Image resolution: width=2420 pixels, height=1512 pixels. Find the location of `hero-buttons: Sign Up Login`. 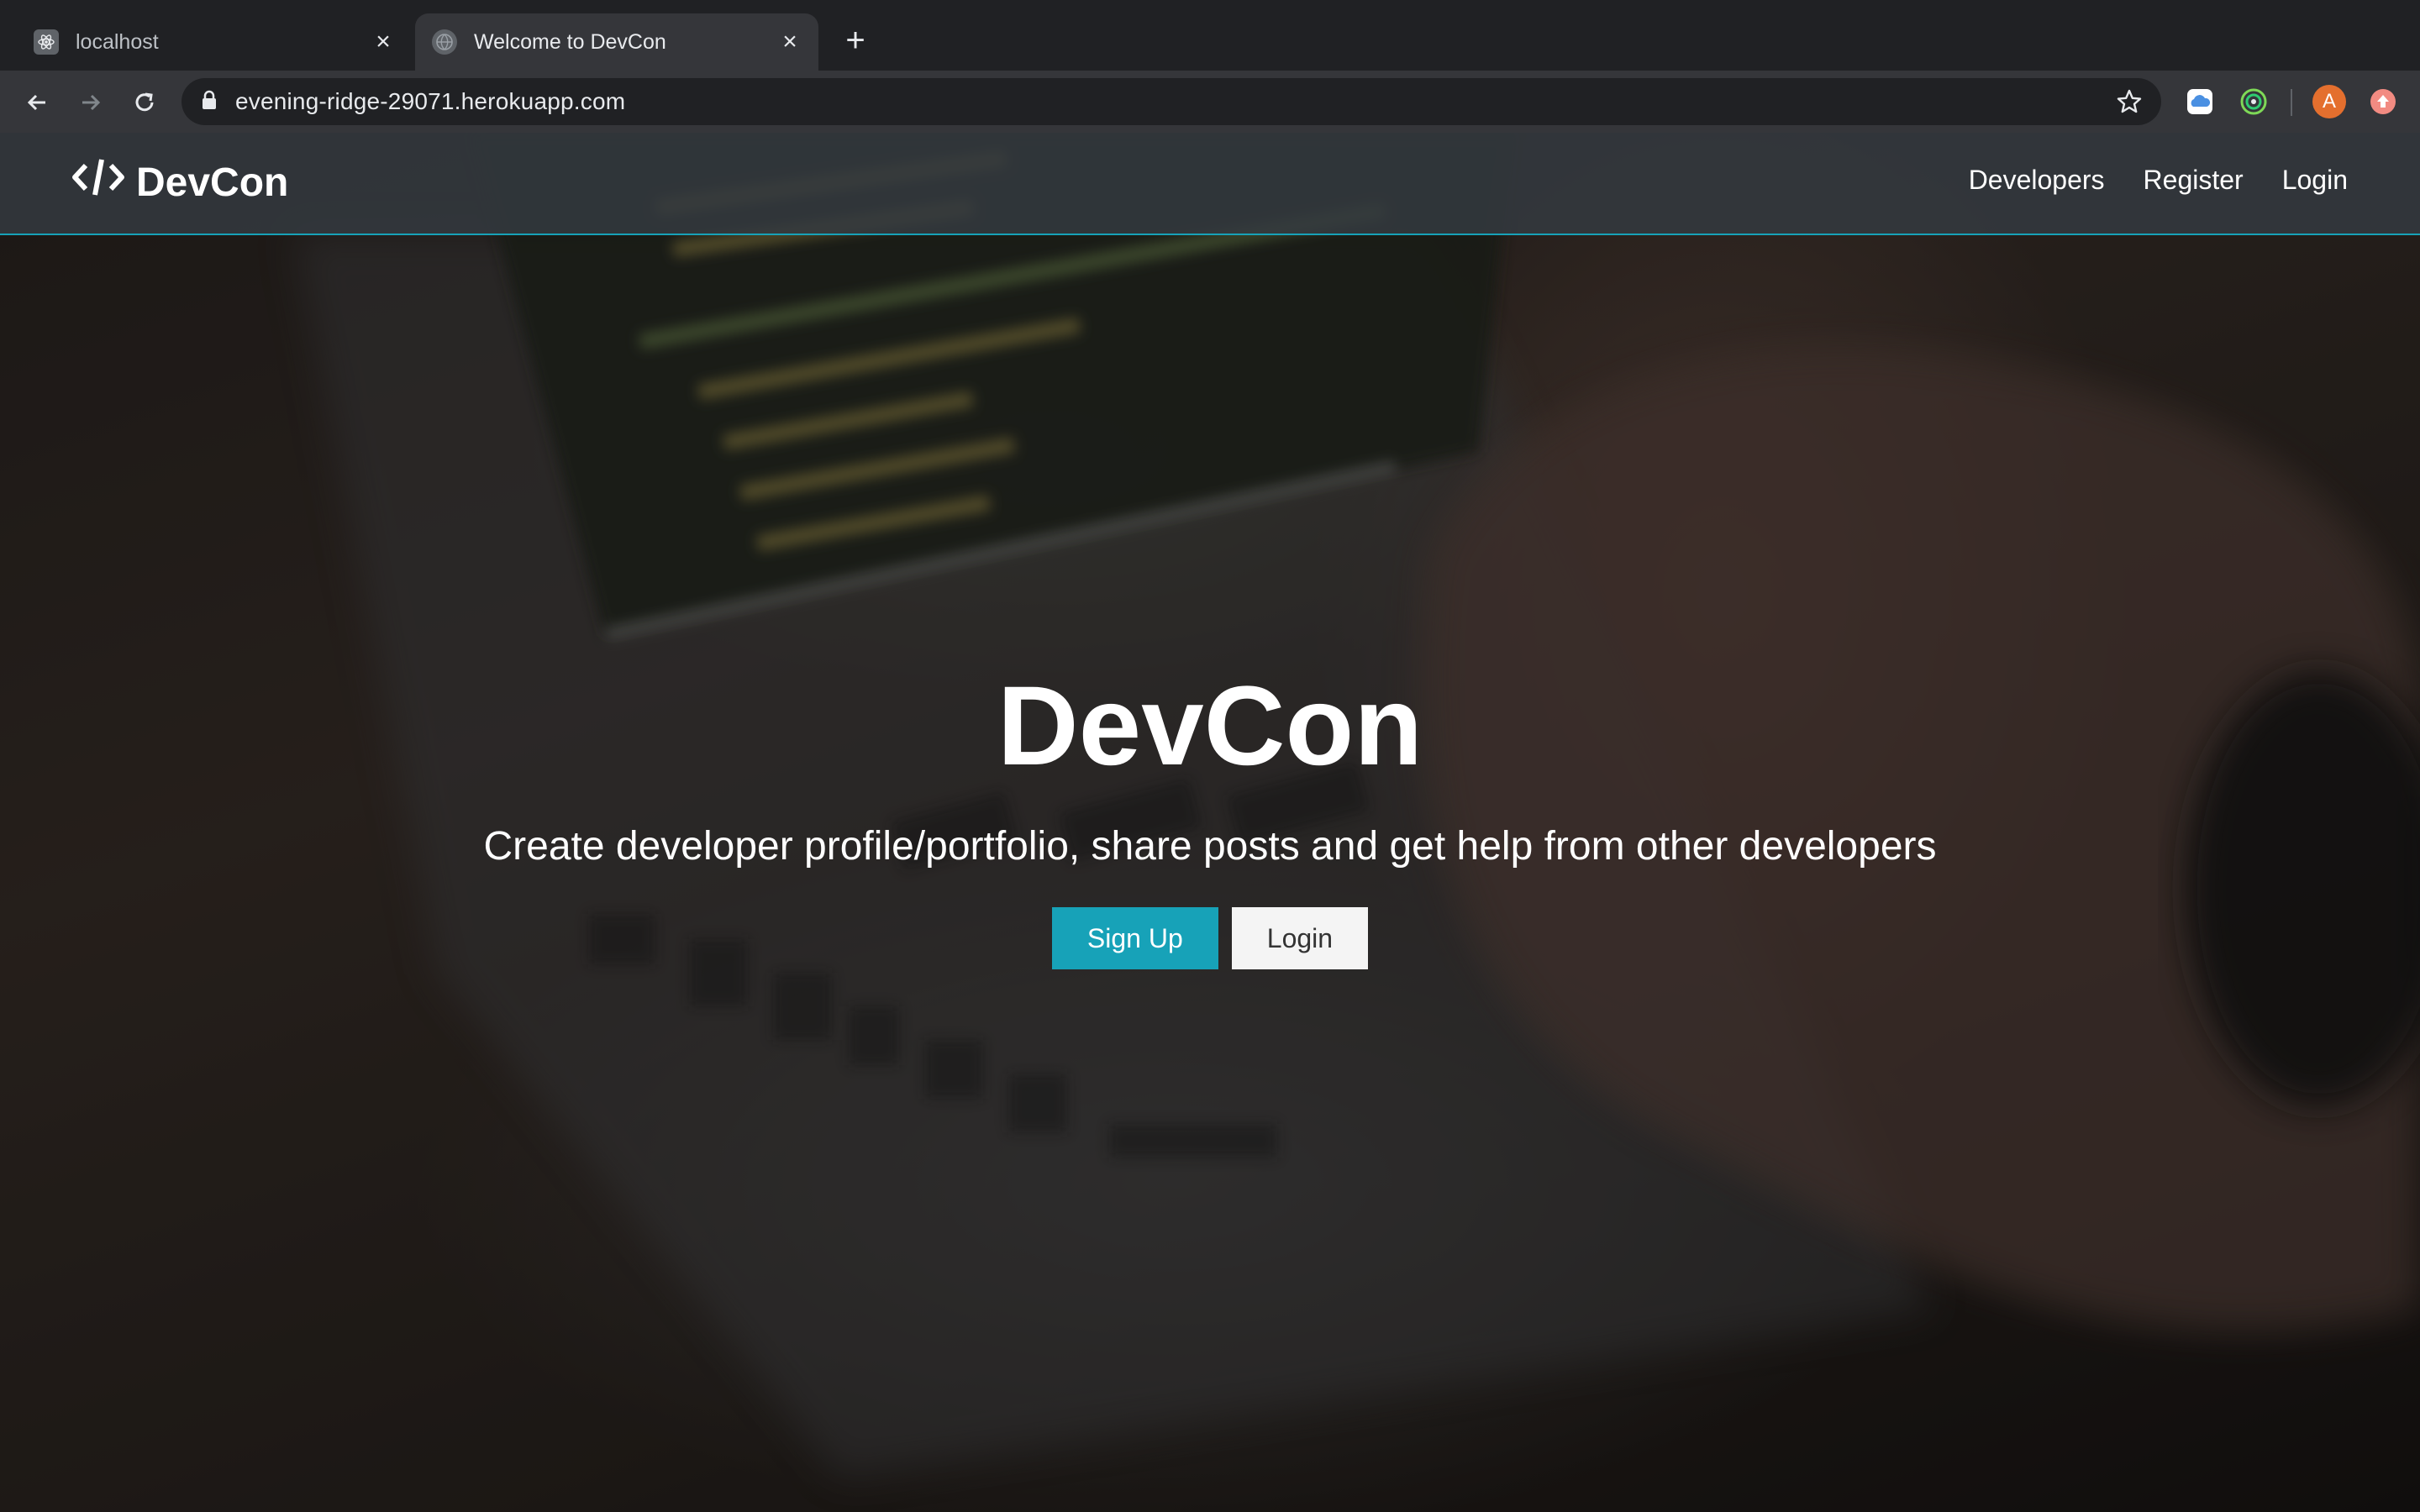

hero-buttons: Sign Up Login is located at coordinates (1210, 938).